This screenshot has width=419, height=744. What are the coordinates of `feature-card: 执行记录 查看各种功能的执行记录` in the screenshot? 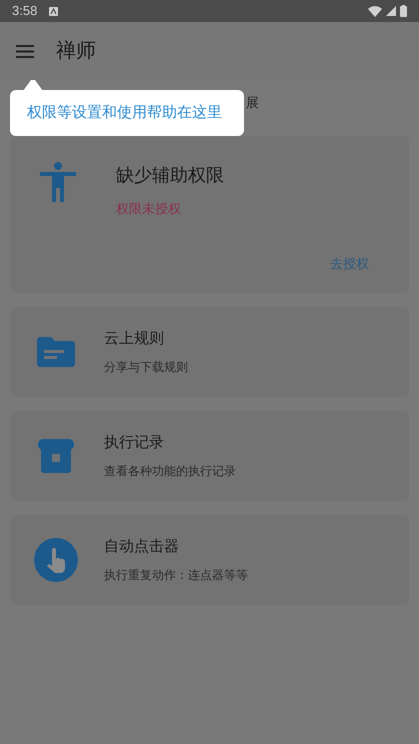 It's located at (209, 456).